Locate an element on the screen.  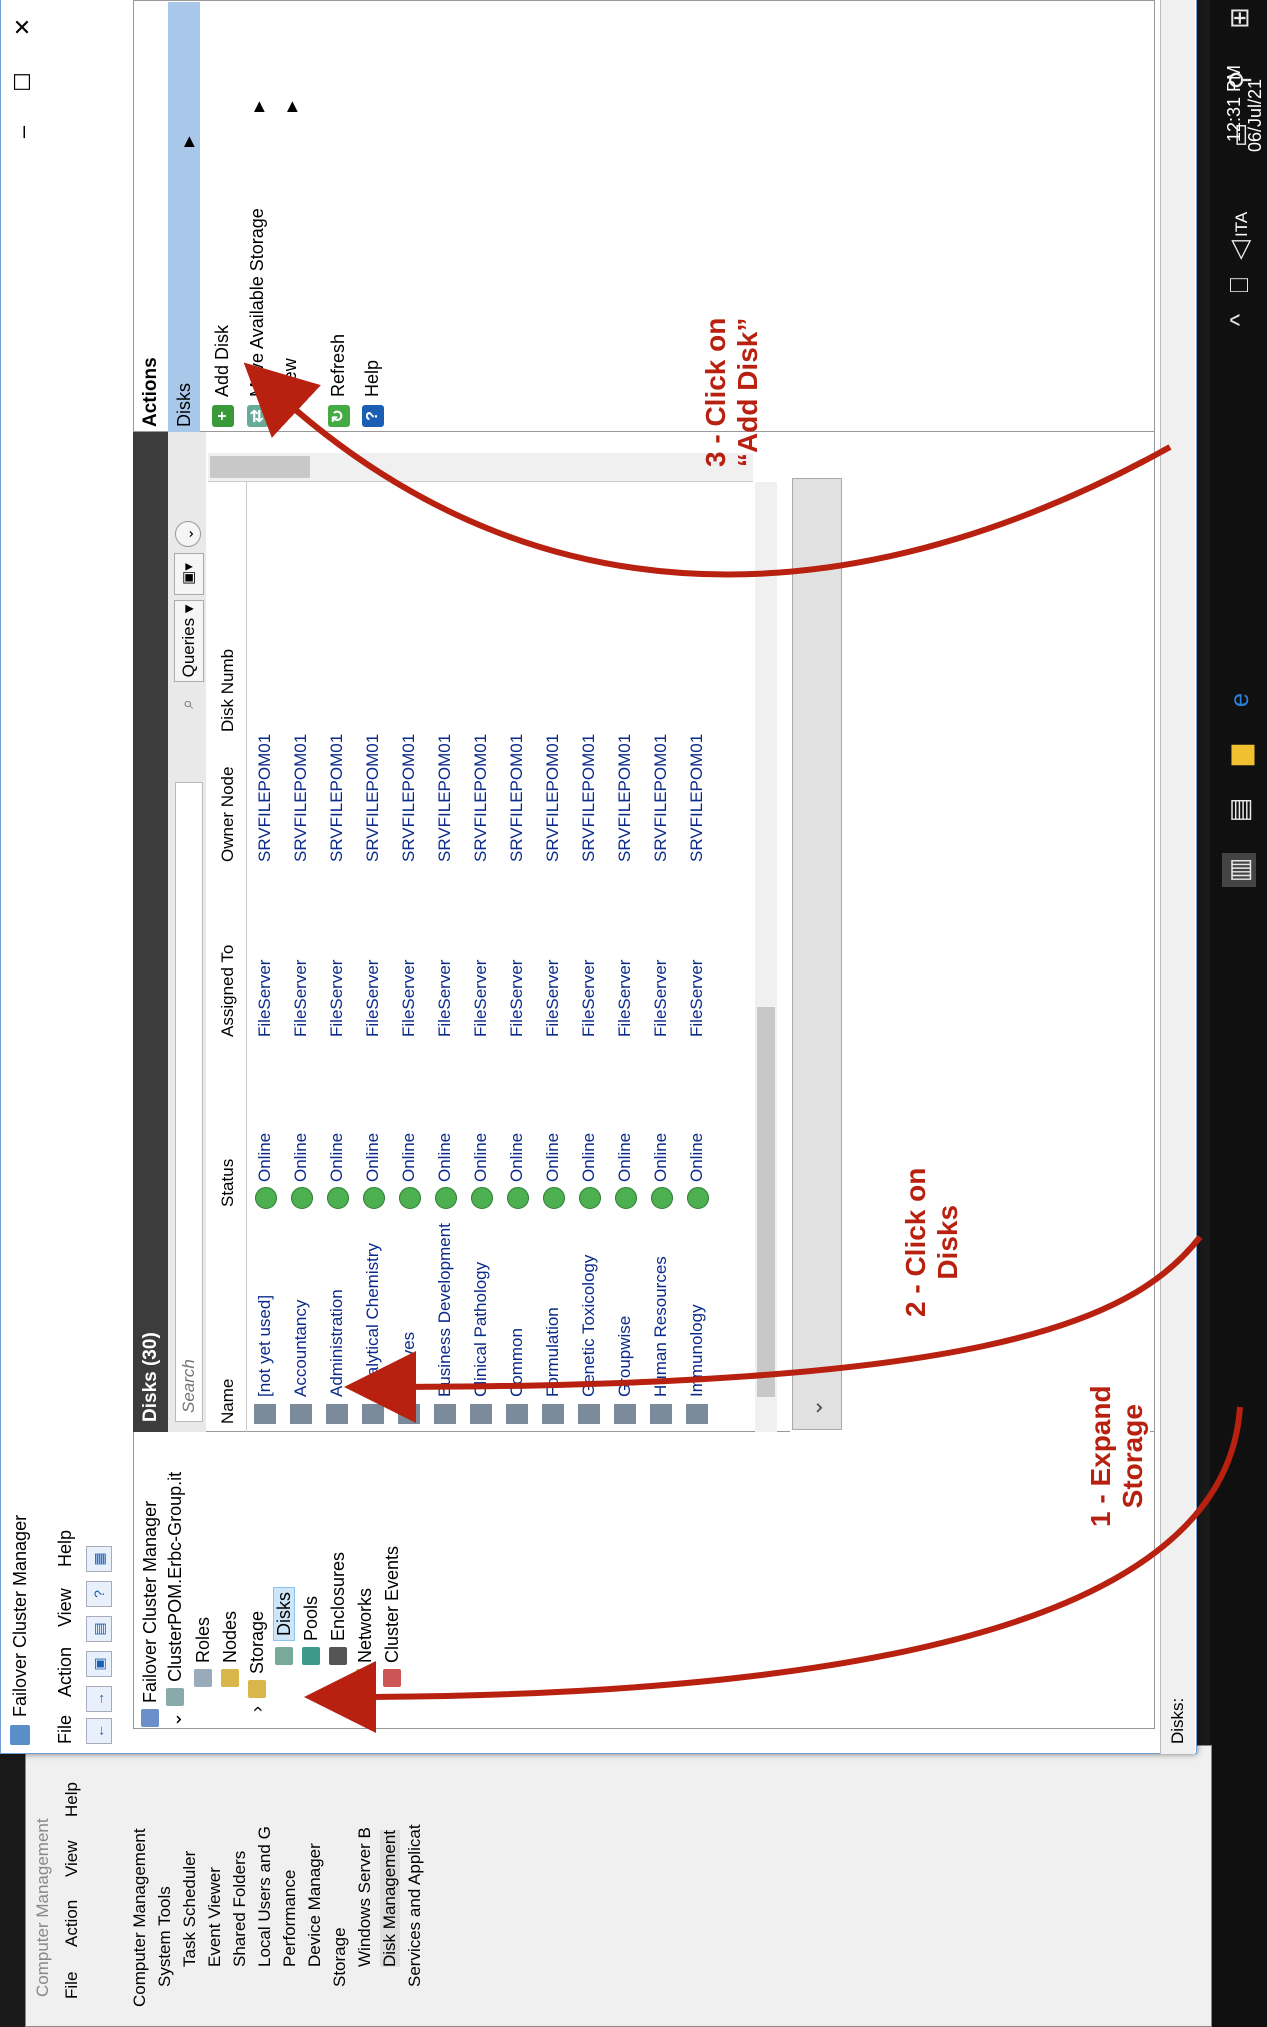
cm-tree-item: Device Manager is located at coordinates (315, 1905).